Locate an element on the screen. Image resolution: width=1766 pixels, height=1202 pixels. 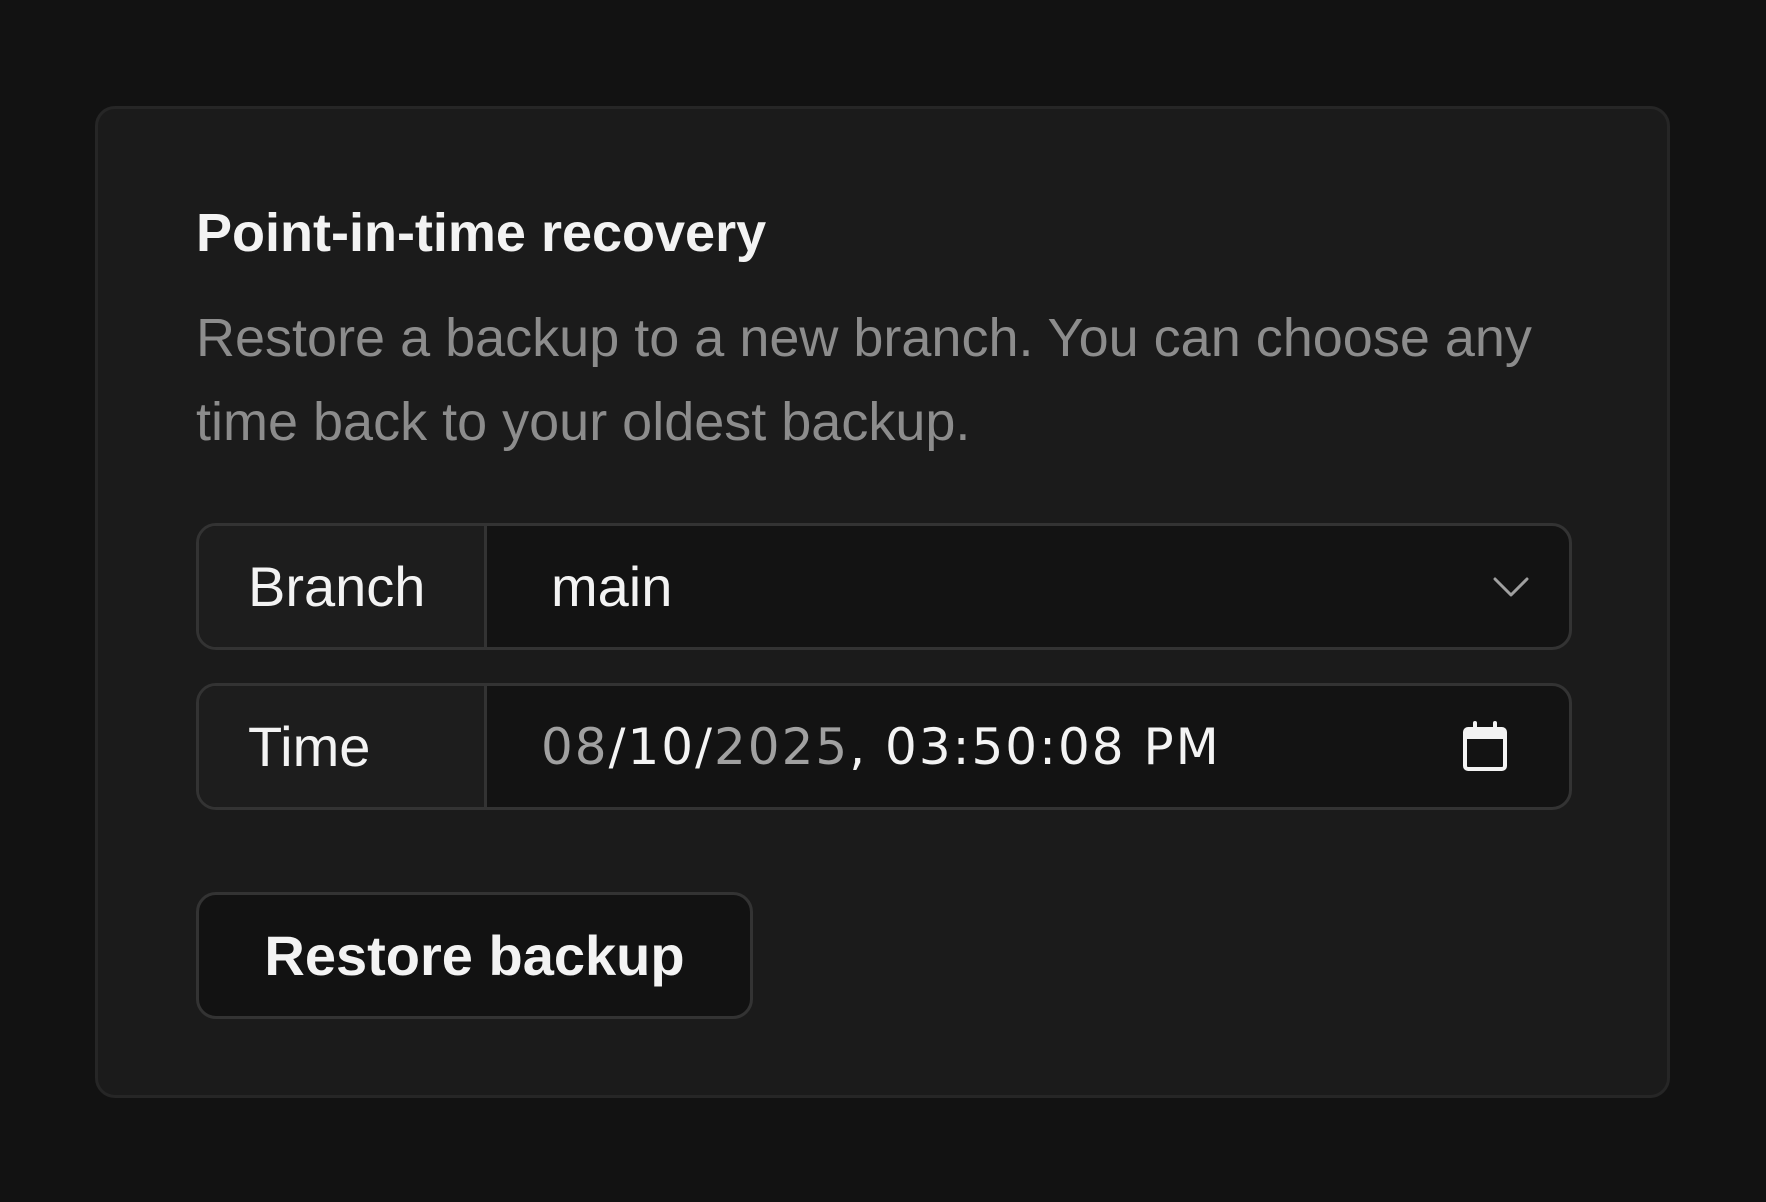
restore-backup-button: Restore backup is located at coordinates (474, 955).